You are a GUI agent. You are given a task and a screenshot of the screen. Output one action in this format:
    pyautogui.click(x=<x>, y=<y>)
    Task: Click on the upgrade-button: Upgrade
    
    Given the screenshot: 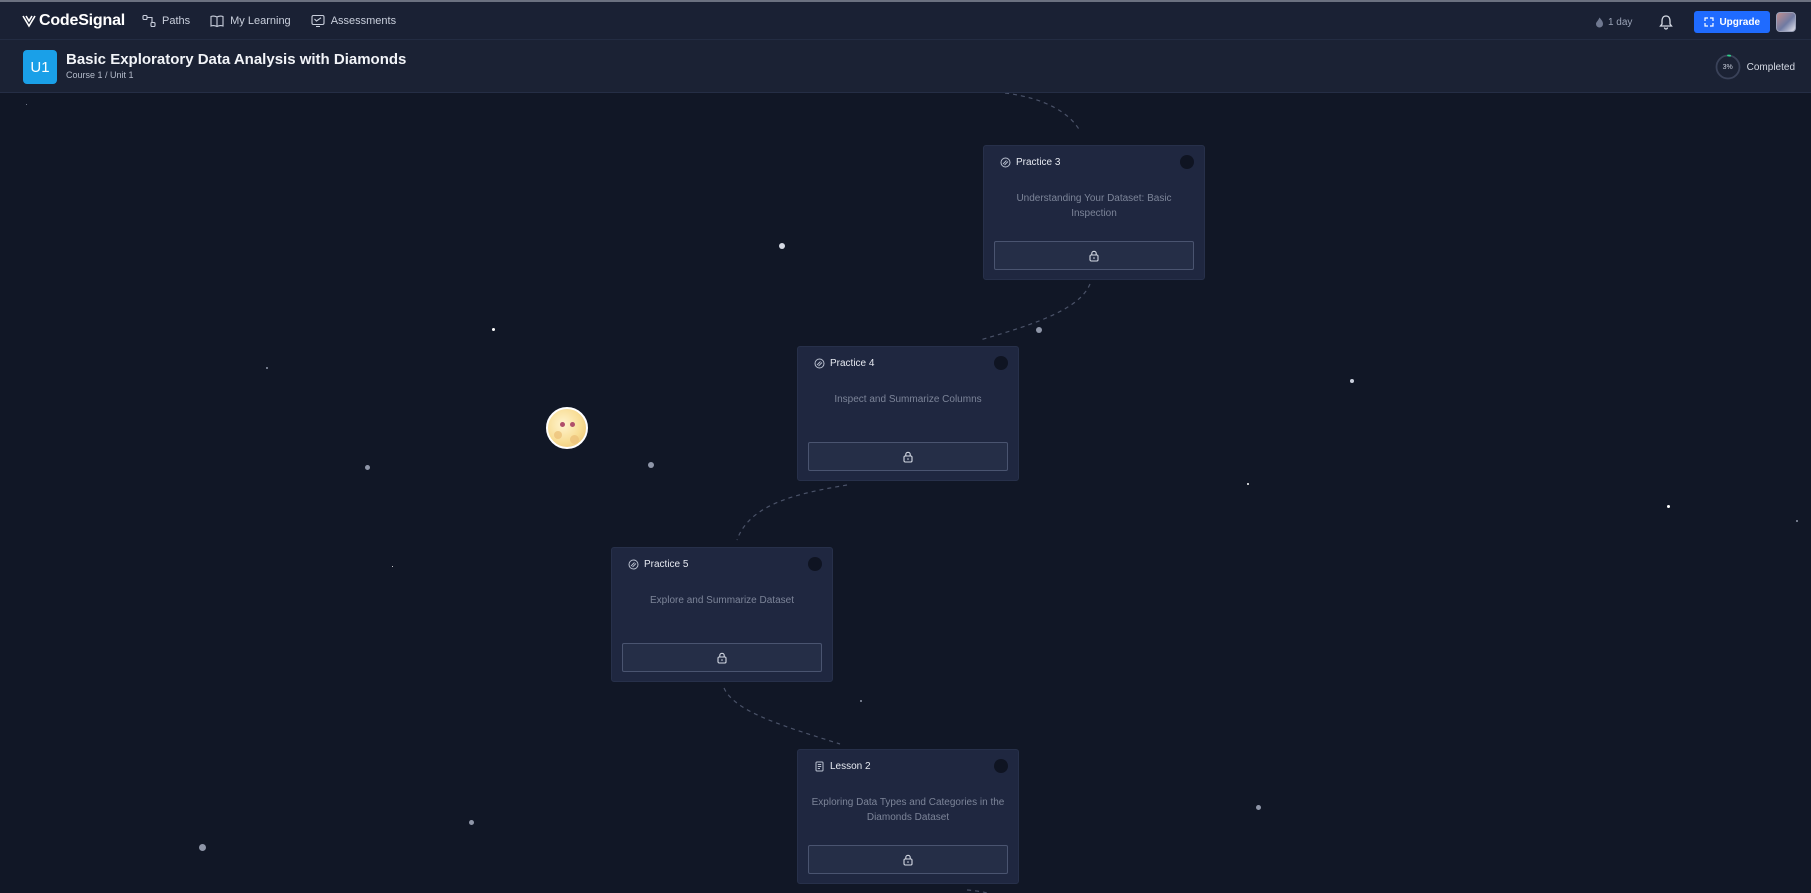 What is the action you would take?
    pyautogui.click(x=1732, y=22)
    